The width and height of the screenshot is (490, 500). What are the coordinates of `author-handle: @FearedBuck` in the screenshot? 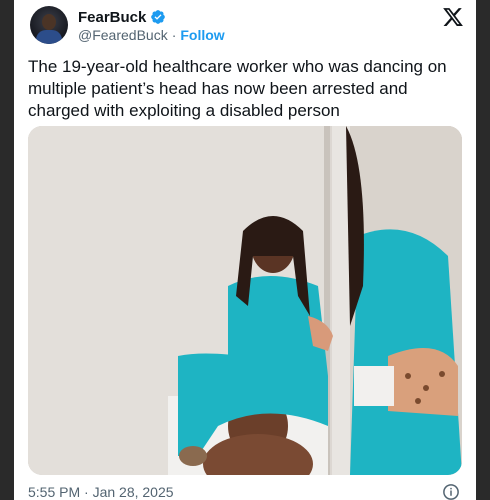 It's located at (123, 35).